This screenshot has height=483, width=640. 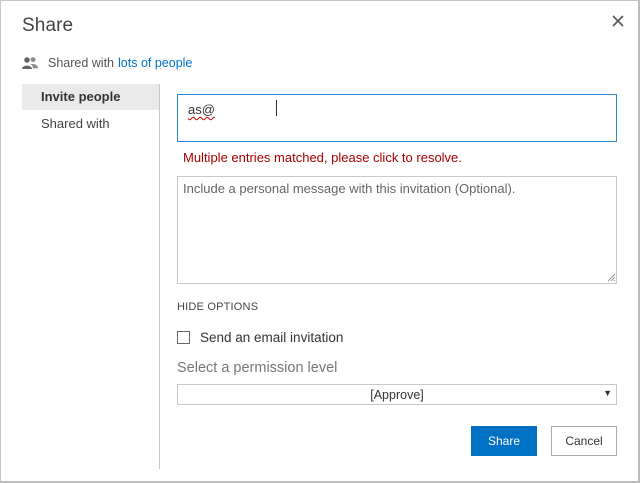 What do you see at coordinates (584, 441) in the screenshot?
I see `cancel-button: Cancel` at bounding box center [584, 441].